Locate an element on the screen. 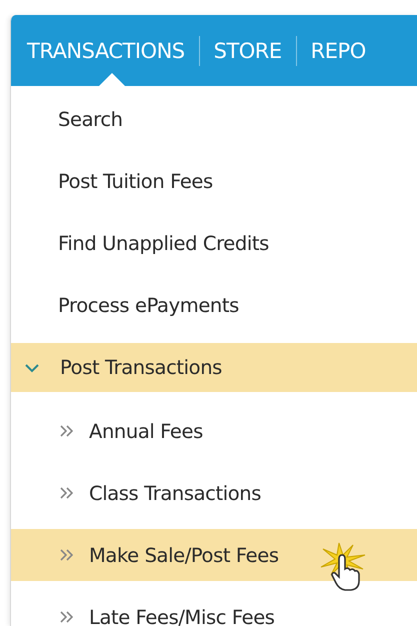  submenu-label: Class Transactions is located at coordinates (175, 493).